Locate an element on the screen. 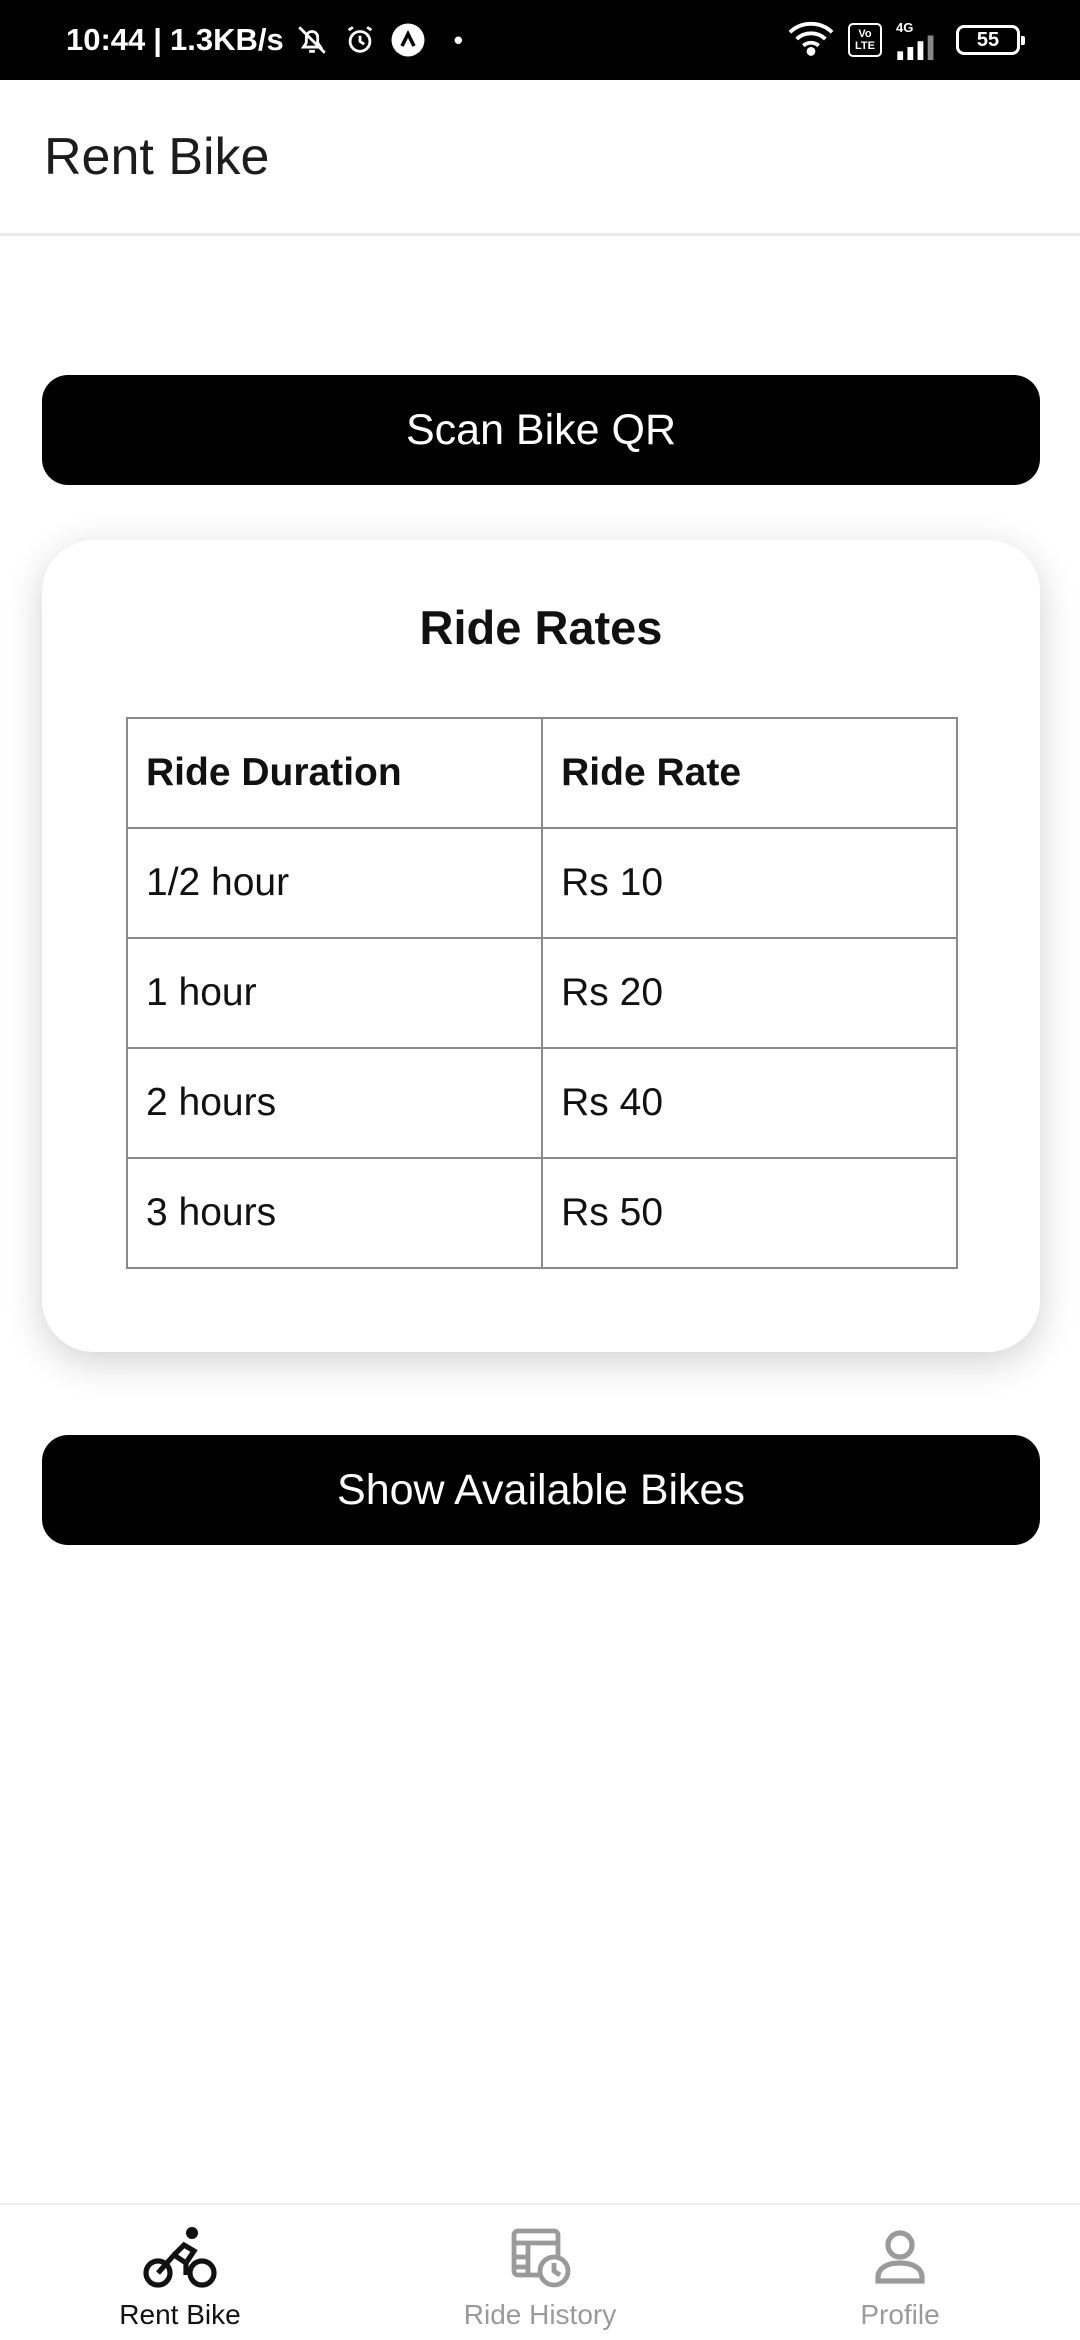 The image size is (1080, 2340). volte-bottom-text: LTE is located at coordinates (865, 46).